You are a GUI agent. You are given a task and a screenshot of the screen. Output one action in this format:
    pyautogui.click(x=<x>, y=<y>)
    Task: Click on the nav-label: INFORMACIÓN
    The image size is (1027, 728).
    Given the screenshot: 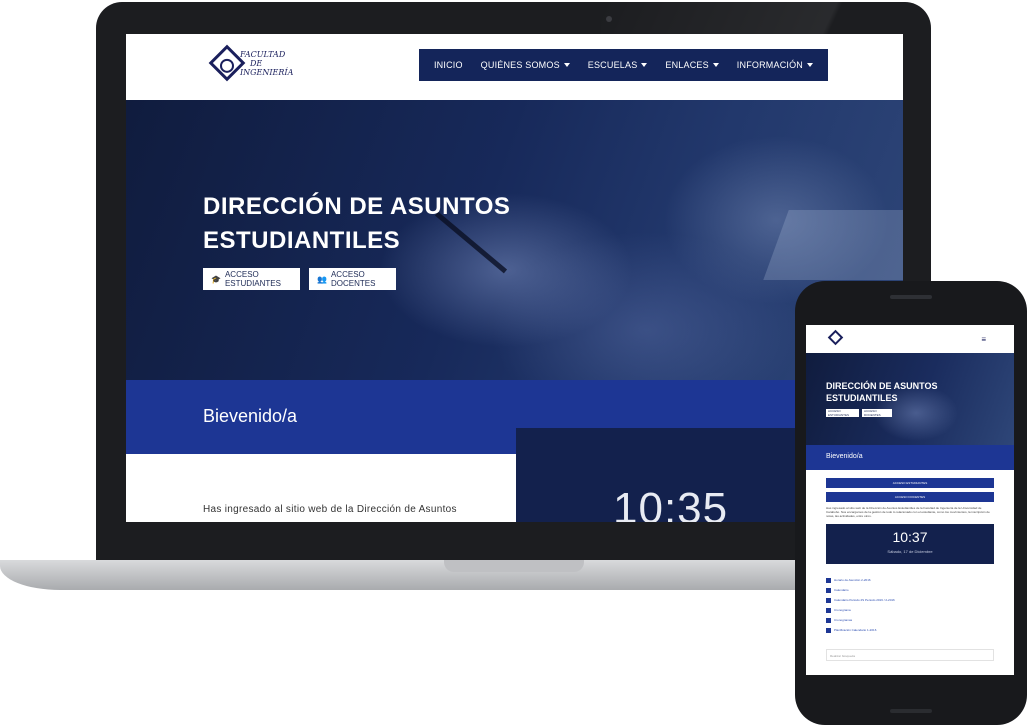 What is the action you would take?
    pyautogui.click(x=769, y=65)
    